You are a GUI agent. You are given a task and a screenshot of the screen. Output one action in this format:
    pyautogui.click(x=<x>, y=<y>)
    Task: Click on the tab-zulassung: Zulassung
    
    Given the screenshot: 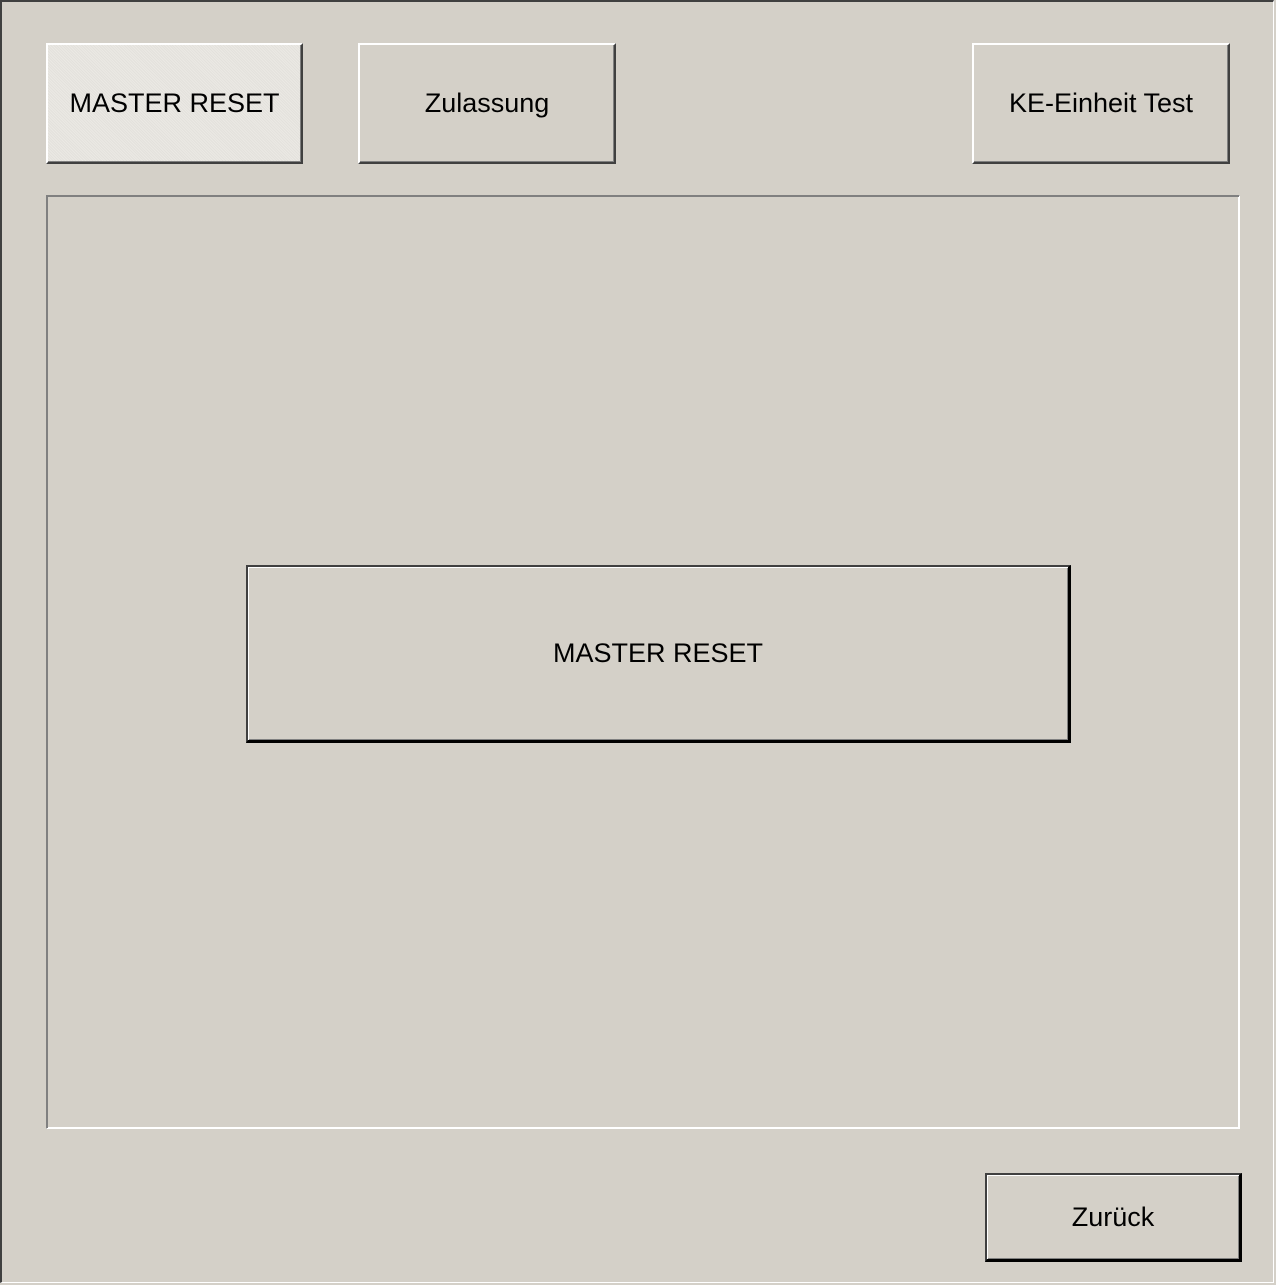 What is the action you would take?
    pyautogui.click(x=487, y=103)
    